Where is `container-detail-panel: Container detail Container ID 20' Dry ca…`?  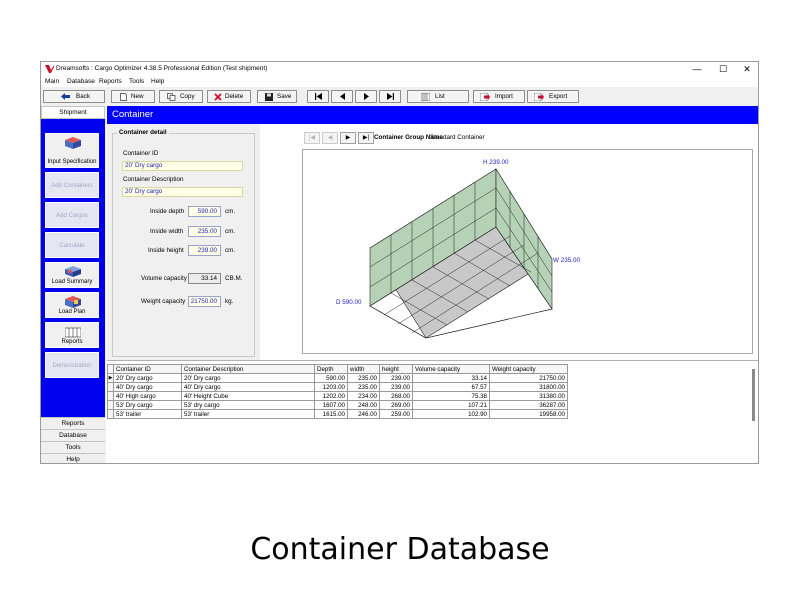
container-detail-panel: Container detail Container ID 20' Dry ca… is located at coordinates (183, 242).